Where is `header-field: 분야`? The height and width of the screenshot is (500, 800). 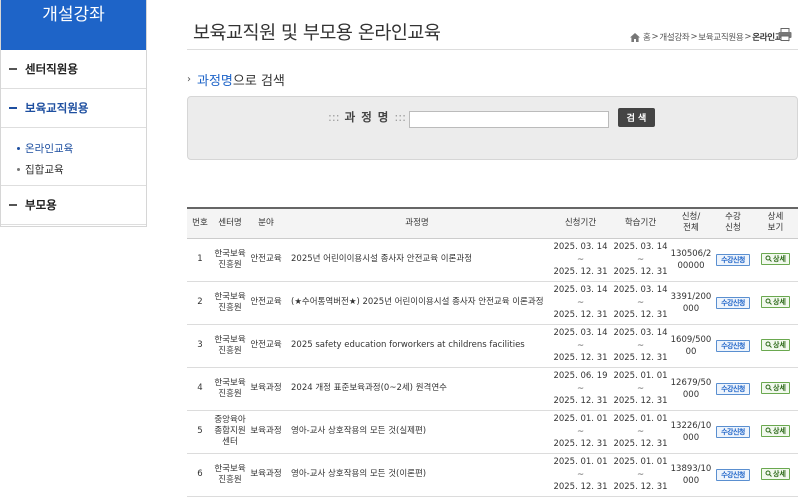 header-field: 분야 is located at coordinates (266, 222).